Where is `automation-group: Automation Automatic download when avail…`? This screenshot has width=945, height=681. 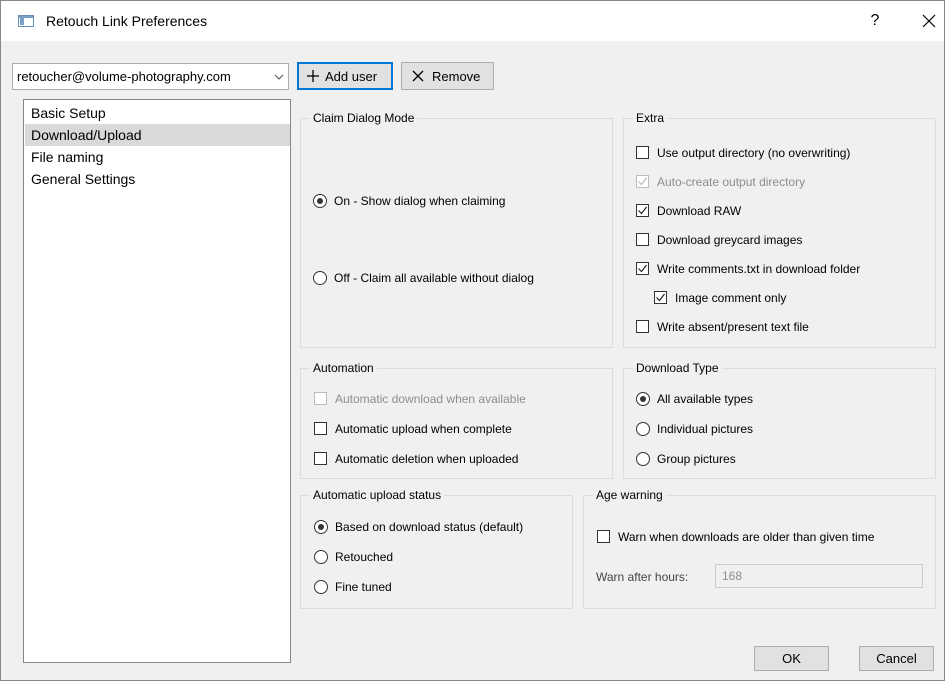 automation-group: Automation Automatic download when avail… is located at coordinates (456, 419).